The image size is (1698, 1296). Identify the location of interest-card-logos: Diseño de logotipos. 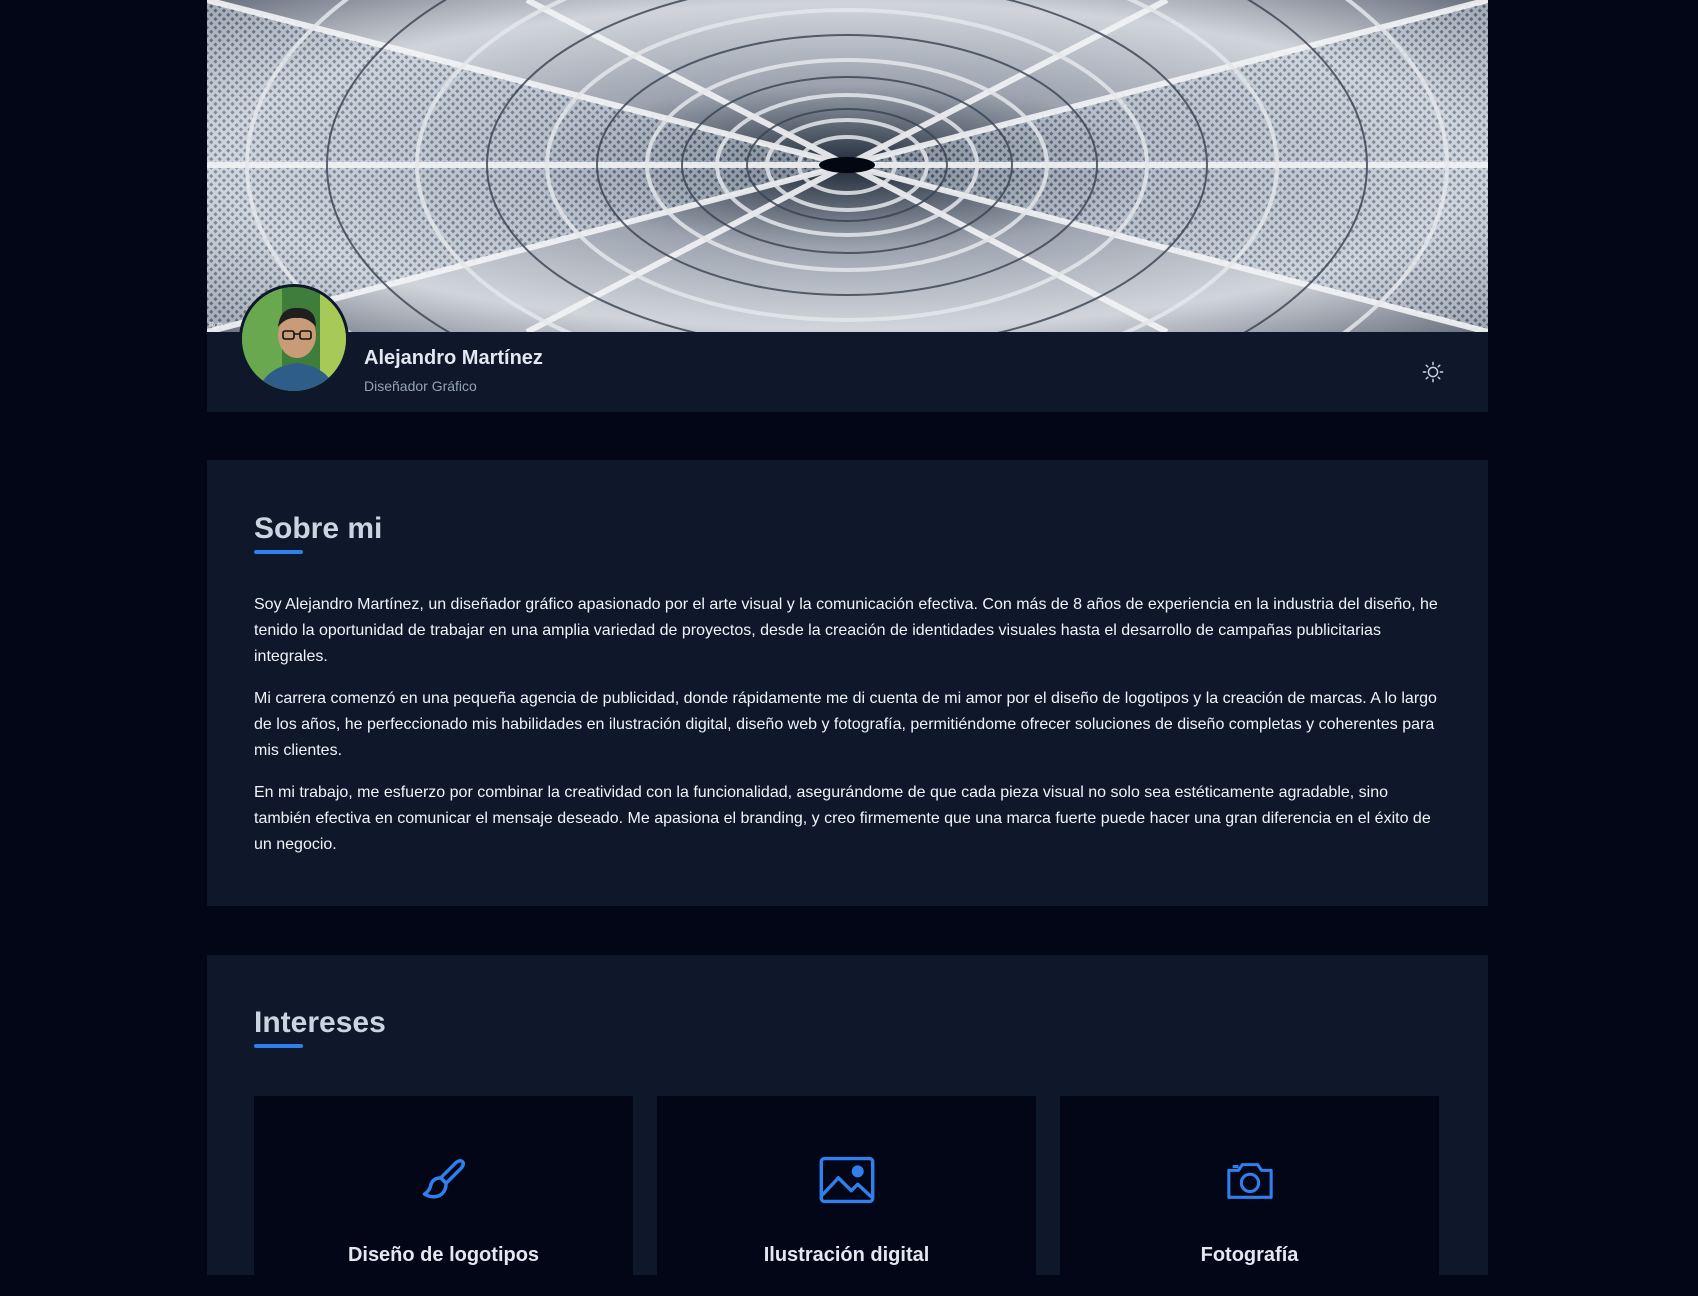
(443, 1196).